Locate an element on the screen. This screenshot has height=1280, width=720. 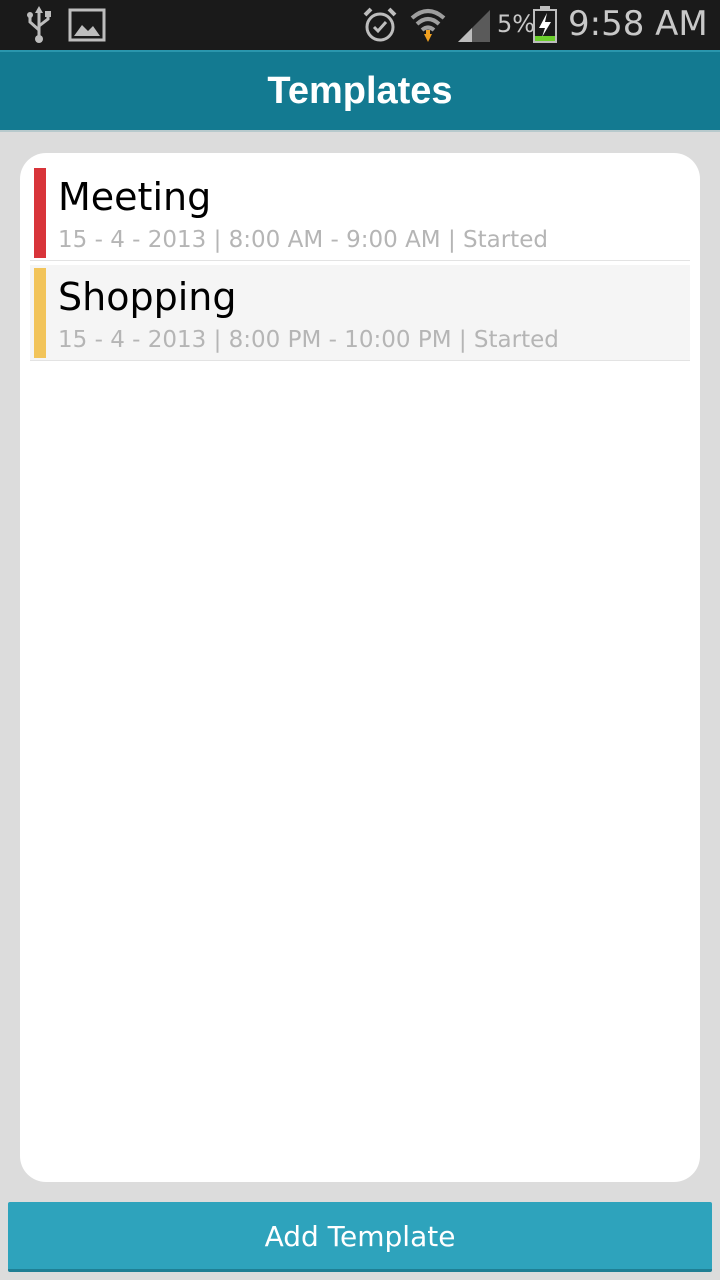
status-bar: 5% 9:58 AM is located at coordinates (360, 25).